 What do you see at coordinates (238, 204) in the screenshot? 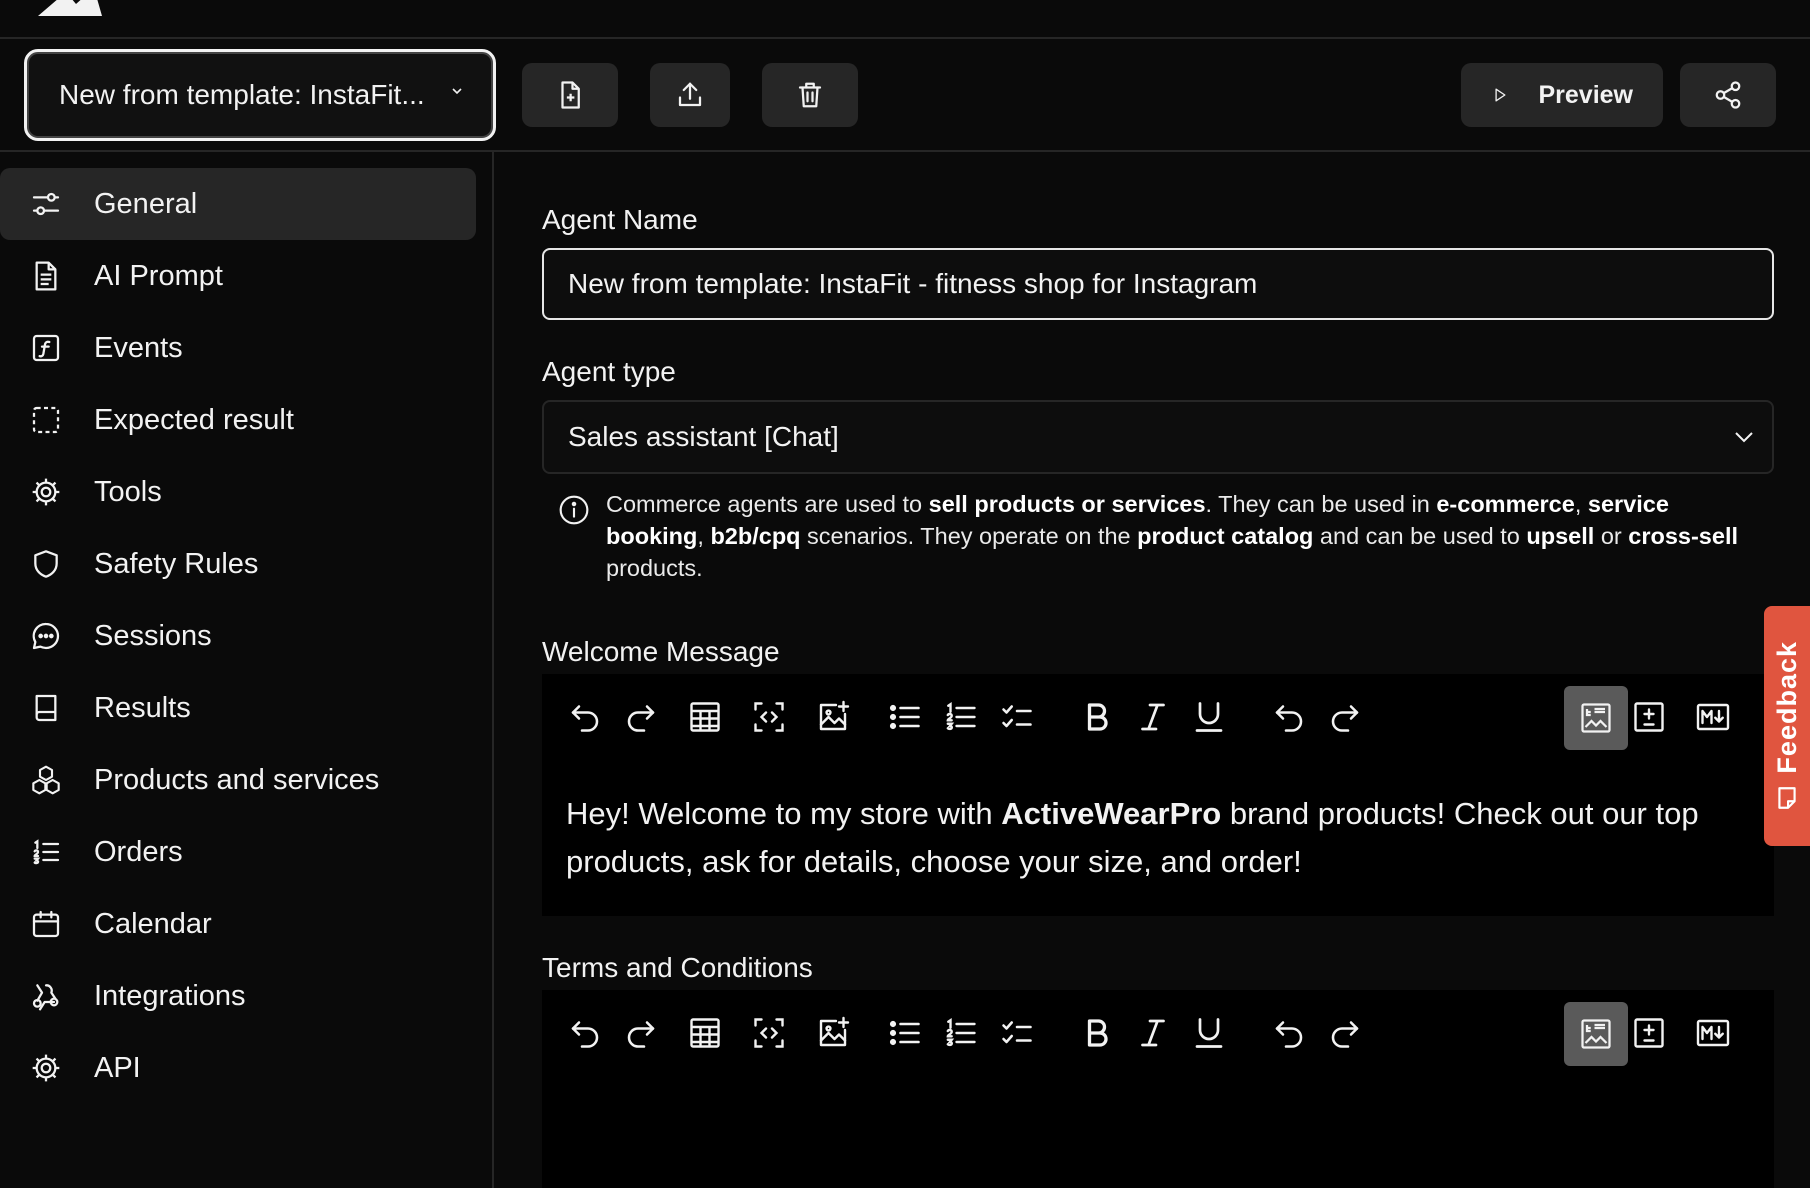
I see `sidebar-item-general: General` at bounding box center [238, 204].